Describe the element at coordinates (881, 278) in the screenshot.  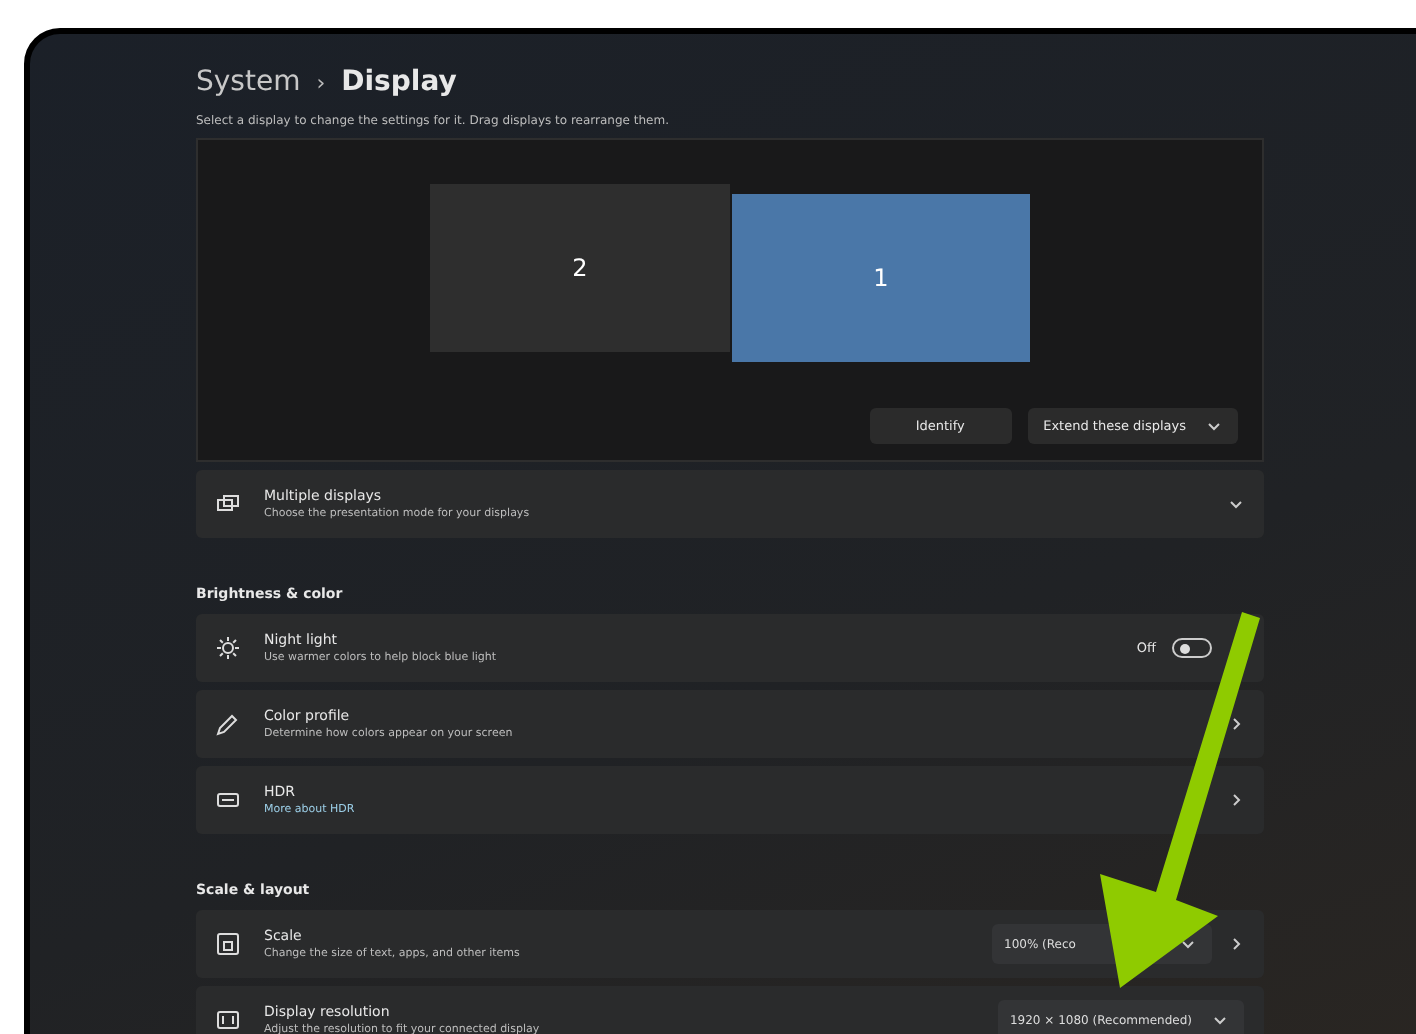
I see `monitor-tile: 1` at that location.